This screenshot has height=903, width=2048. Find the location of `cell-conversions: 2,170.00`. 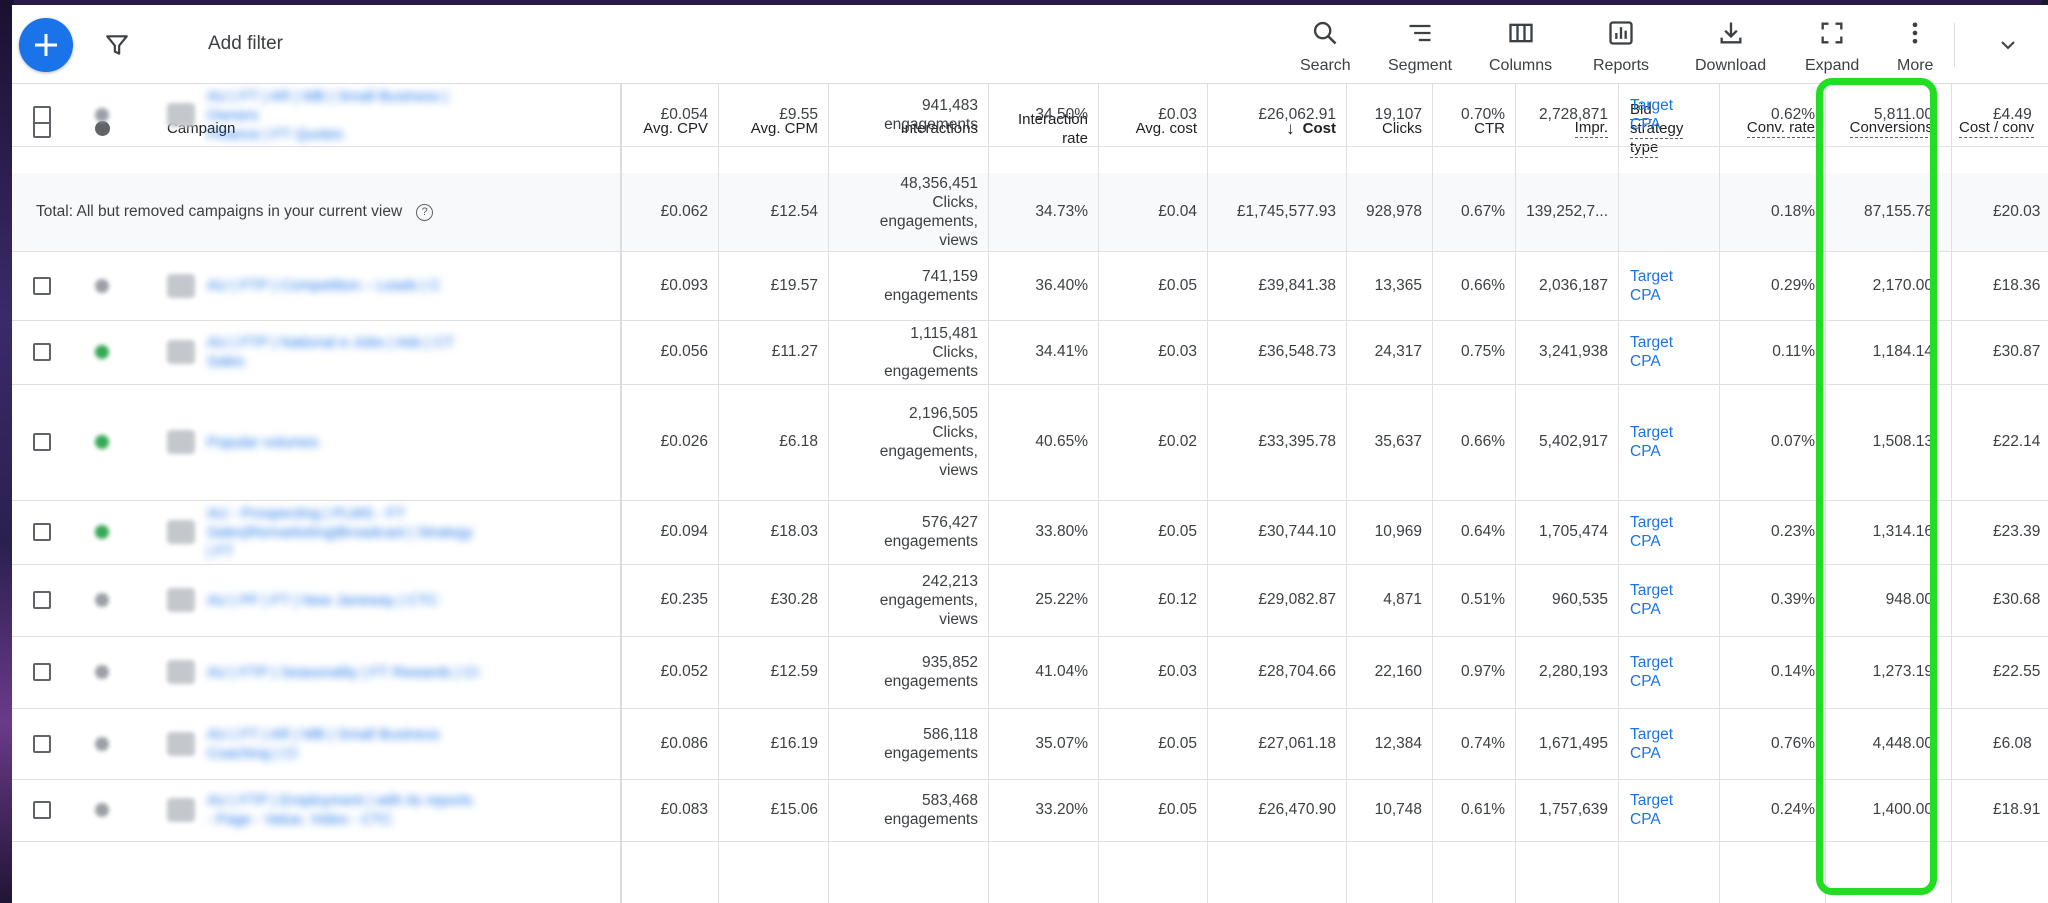

cell-conversions: 2,170.00 is located at coordinates (1888, 285).